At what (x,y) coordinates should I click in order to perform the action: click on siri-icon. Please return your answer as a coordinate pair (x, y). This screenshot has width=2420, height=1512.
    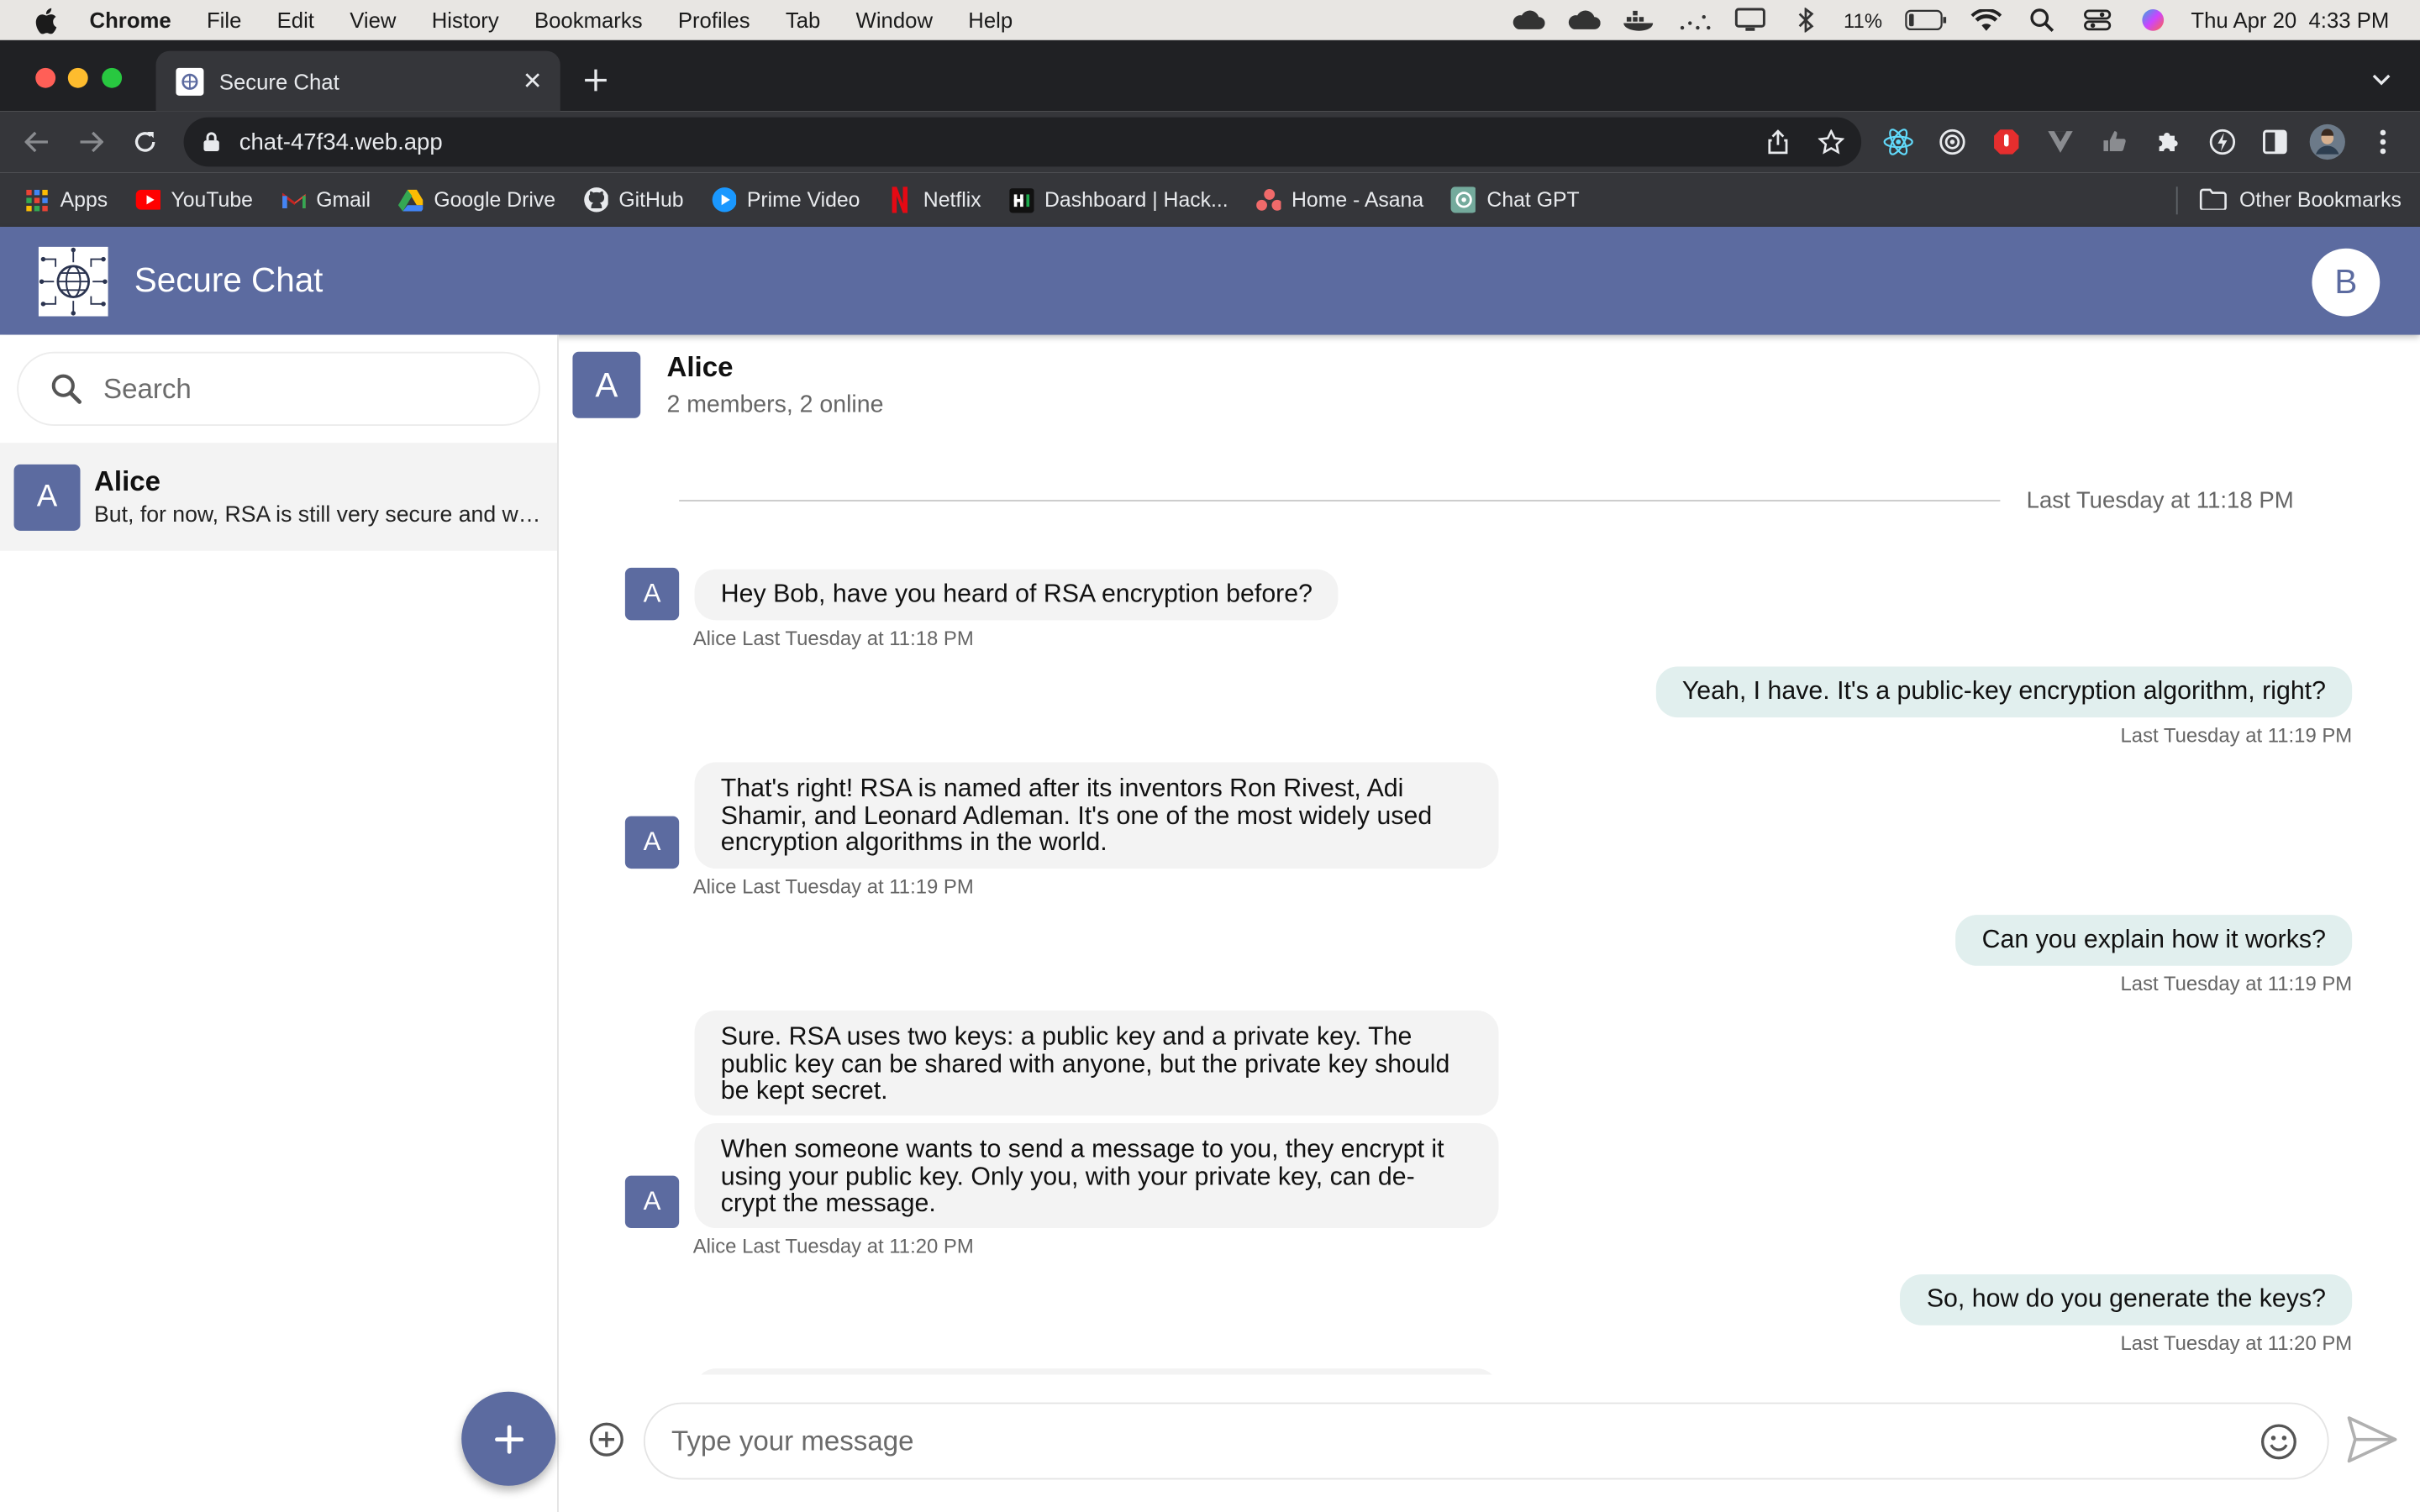
    Looking at the image, I should click on (2152, 20).